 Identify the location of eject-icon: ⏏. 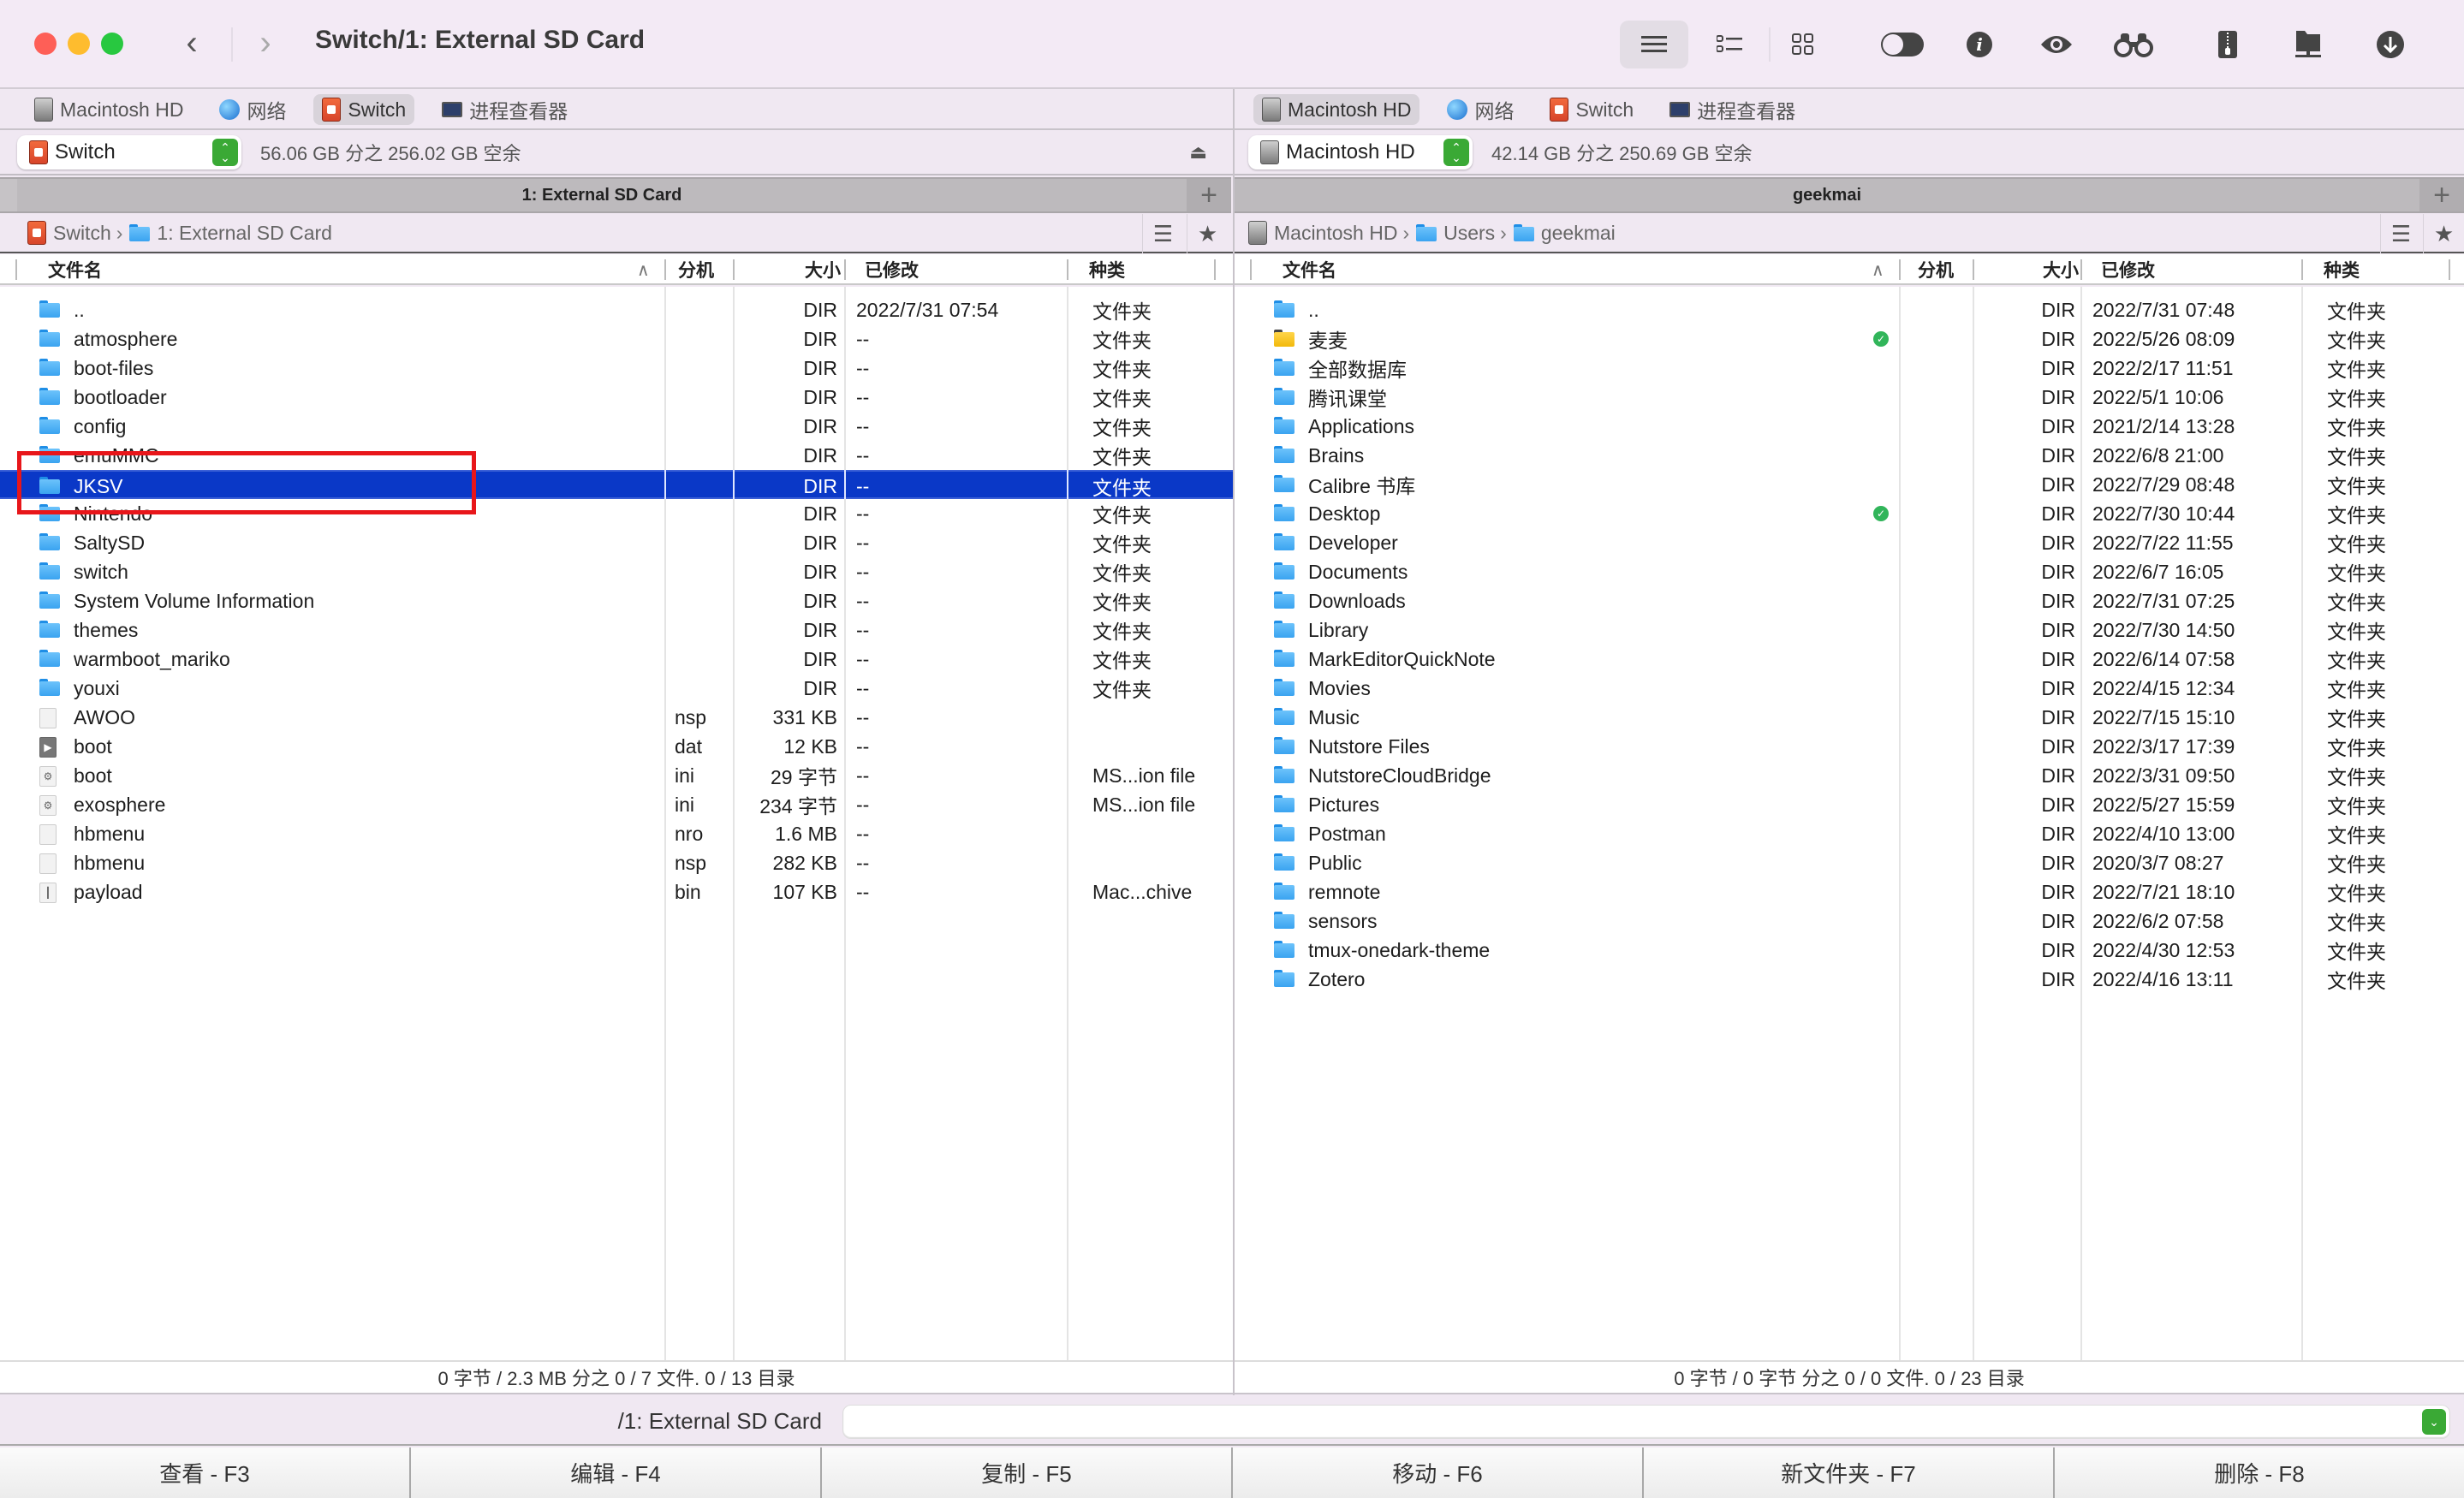
(1198, 152).